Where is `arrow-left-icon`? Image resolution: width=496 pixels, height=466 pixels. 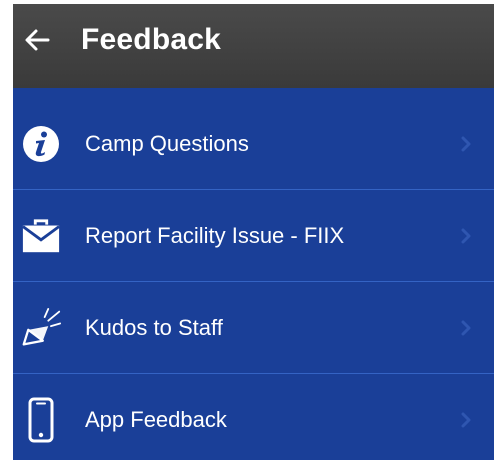
arrow-left-icon is located at coordinates (37, 40).